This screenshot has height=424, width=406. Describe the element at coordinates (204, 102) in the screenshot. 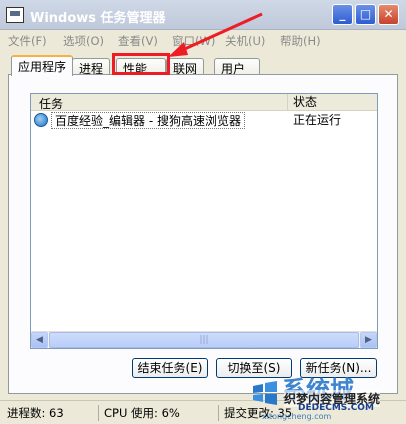

I see `list-header: 任务 状态` at that location.